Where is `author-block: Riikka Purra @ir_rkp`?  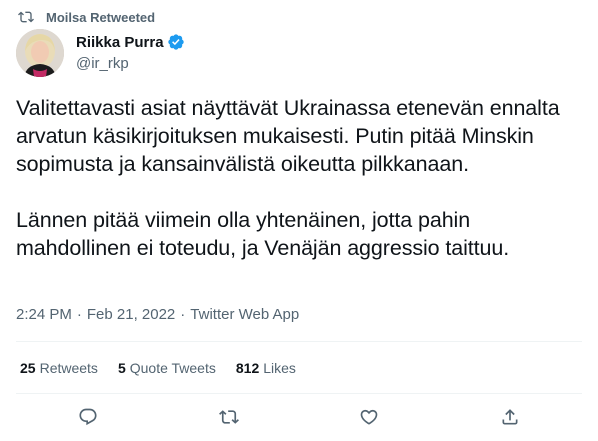
author-block: Riikka Purra @ir_rkp is located at coordinates (130, 53).